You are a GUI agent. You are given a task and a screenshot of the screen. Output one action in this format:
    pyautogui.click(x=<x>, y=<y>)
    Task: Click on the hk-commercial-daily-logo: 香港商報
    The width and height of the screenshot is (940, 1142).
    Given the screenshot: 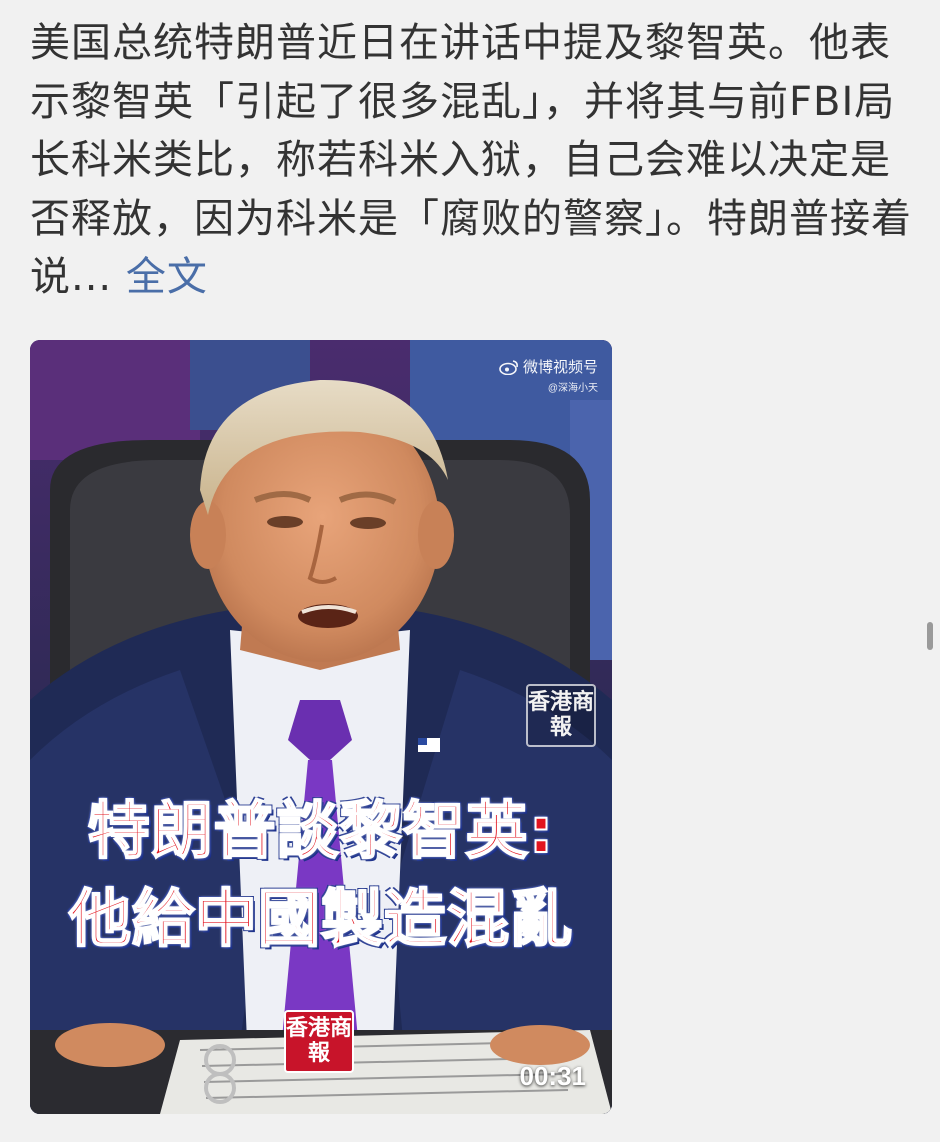 What is the action you would take?
    pyautogui.click(x=561, y=715)
    